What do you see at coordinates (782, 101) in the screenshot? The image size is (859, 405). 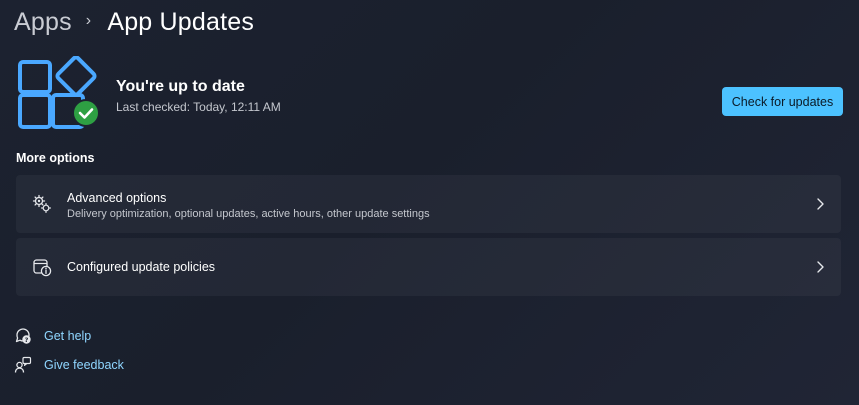 I see `check-for-updates-button: Check for updates` at bounding box center [782, 101].